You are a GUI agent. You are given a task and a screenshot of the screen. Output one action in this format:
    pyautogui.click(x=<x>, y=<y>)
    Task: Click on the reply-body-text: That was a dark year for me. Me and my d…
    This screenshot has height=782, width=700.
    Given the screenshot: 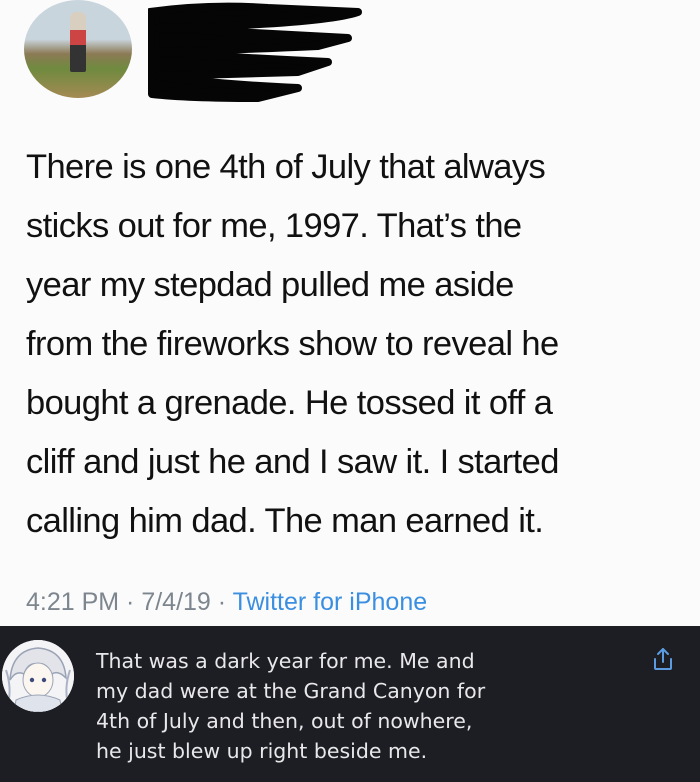 What is the action you would take?
    pyautogui.click(x=291, y=706)
    